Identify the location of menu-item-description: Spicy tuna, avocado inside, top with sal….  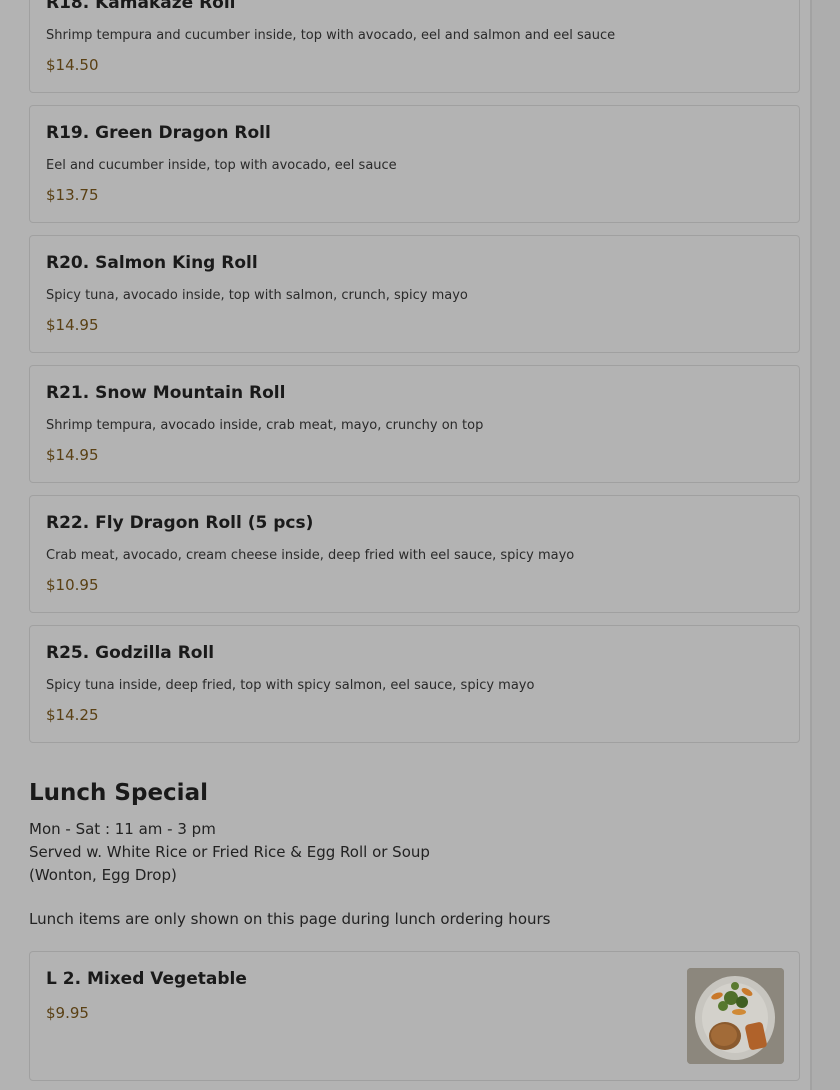
(257, 295).